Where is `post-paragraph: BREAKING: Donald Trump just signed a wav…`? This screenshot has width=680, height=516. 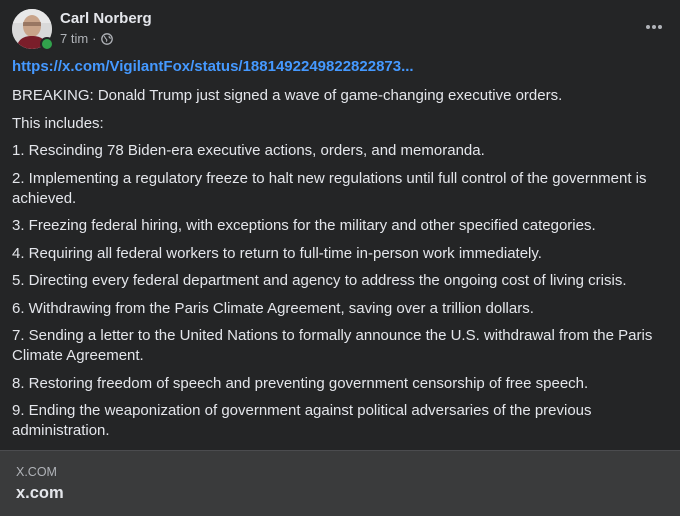
post-paragraph: BREAKING: Donald Trump just signed a wav… is located at coordinates (287, 95).